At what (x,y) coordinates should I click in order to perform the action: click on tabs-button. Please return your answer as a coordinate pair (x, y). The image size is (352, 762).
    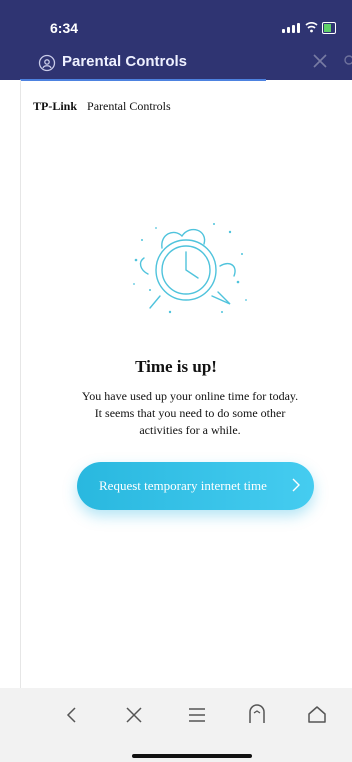
    Looking at the image, I should click on (257, 715).